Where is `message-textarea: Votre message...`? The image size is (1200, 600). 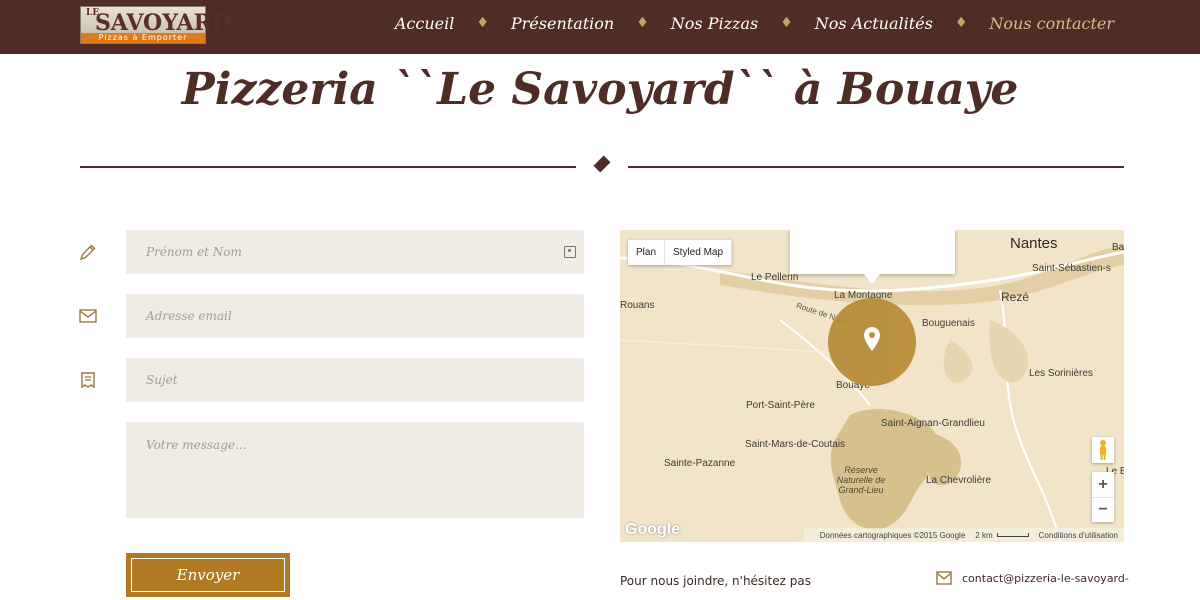 message-textarea: Votre message... is located at coordinates (355, 470).